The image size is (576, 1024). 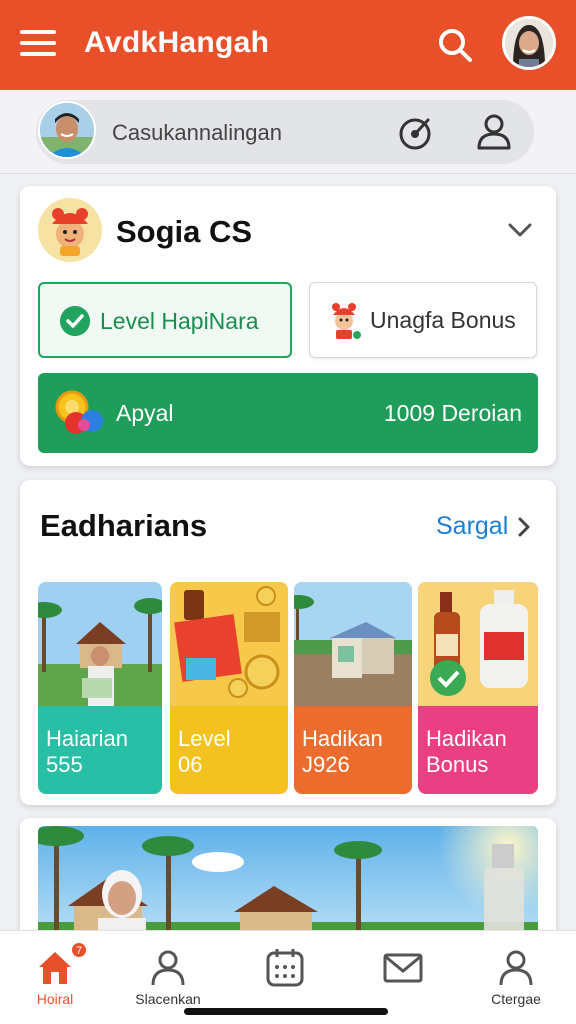 I want to click on tile-haiarian: Haiarian 555, so click(x=100, y=688).